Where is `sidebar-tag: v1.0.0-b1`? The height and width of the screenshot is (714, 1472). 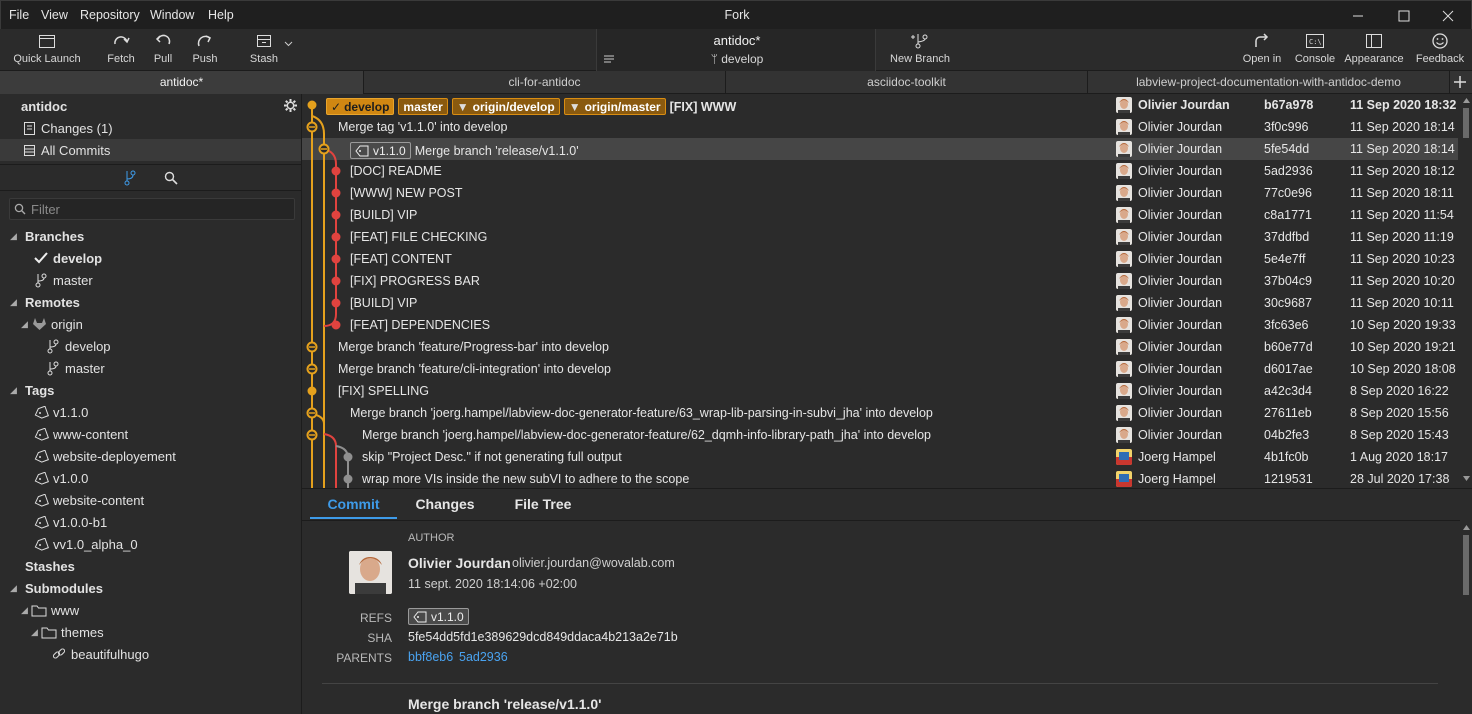
sidebar-tag: v1.0.0-b1 is located at coordinates (150, 522).